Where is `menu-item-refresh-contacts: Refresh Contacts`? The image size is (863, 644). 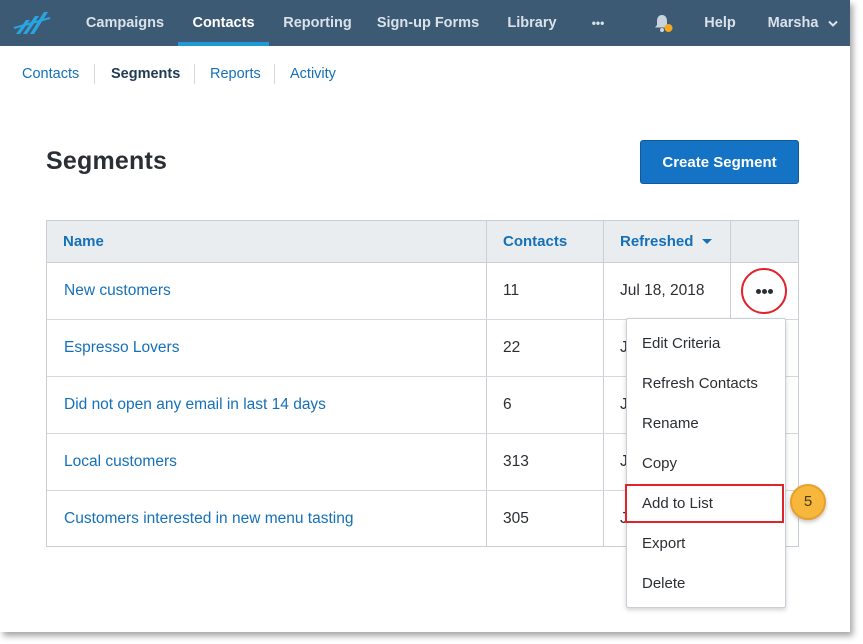 menu-item-refresh-contacts: Refresh Contacts is located at coordinates (706, 384).